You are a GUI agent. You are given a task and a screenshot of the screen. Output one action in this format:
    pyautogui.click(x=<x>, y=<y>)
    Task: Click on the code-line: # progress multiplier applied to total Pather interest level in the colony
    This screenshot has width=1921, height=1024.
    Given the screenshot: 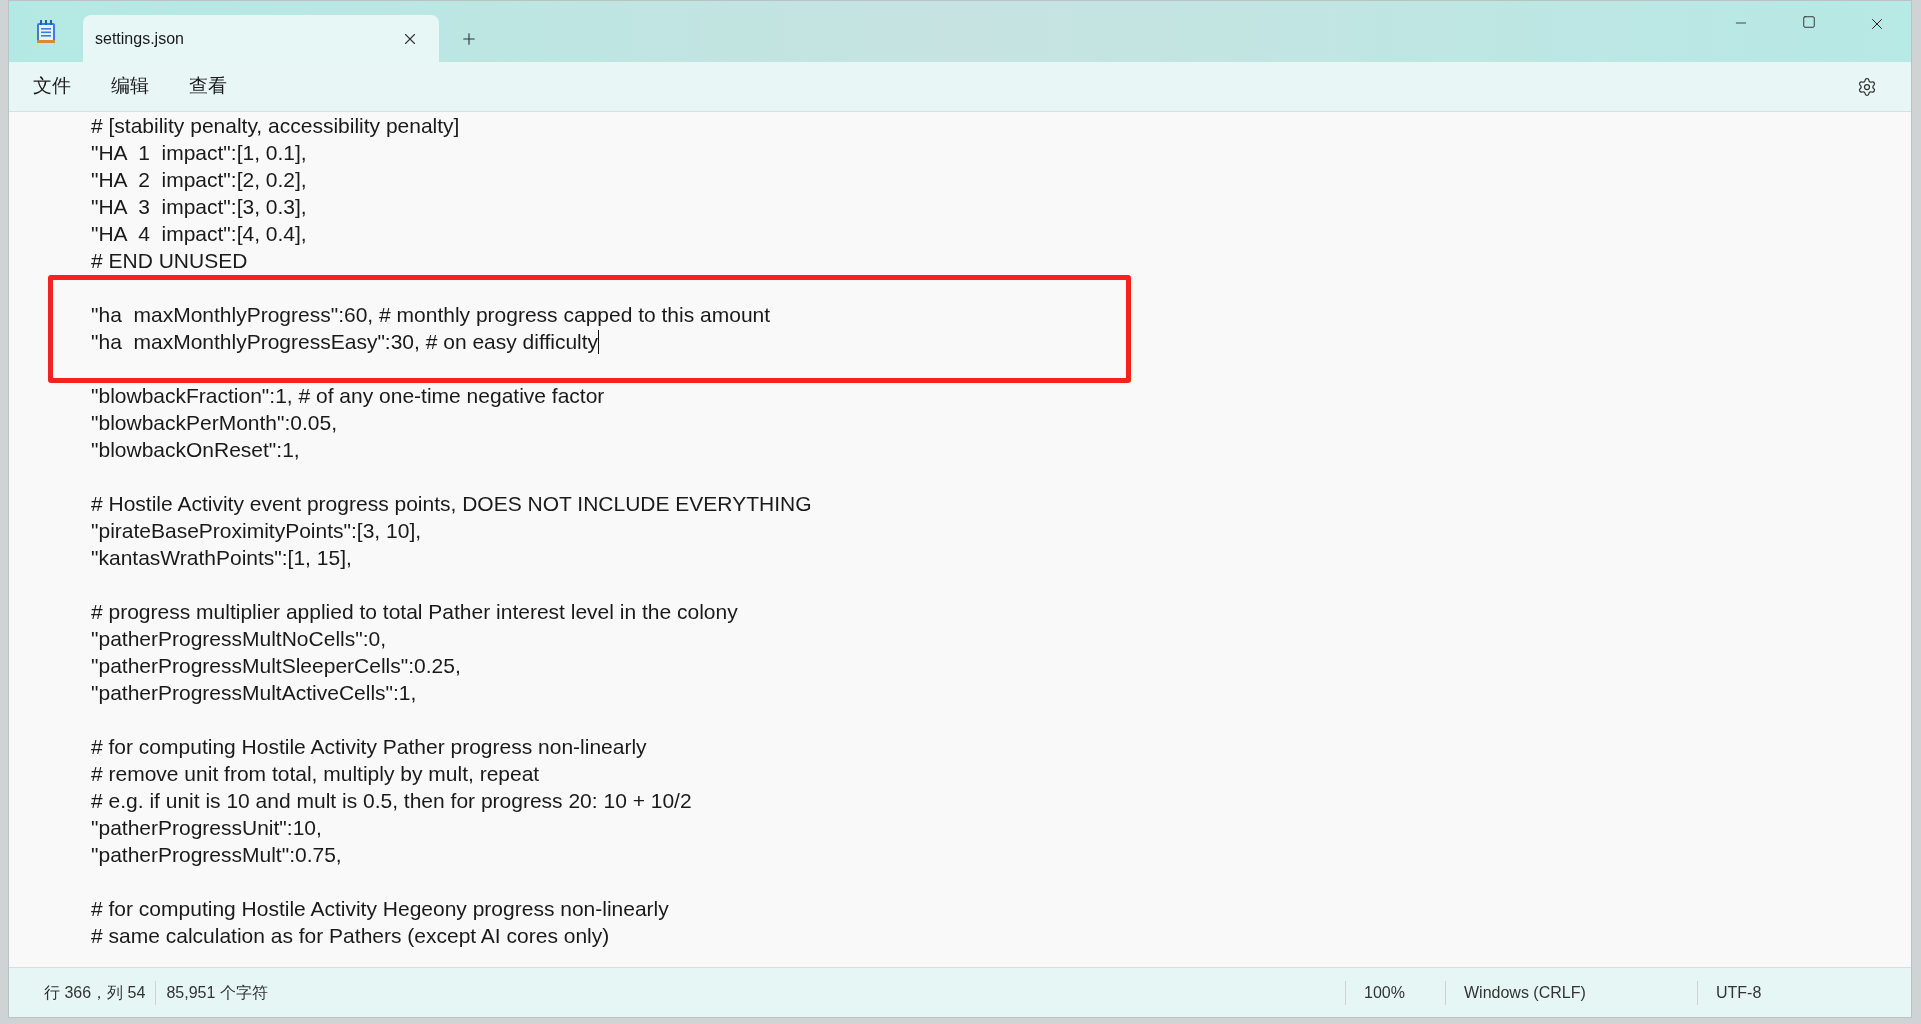 What is the action you would take?
    pyautogui.click(x=414, y=612)
    